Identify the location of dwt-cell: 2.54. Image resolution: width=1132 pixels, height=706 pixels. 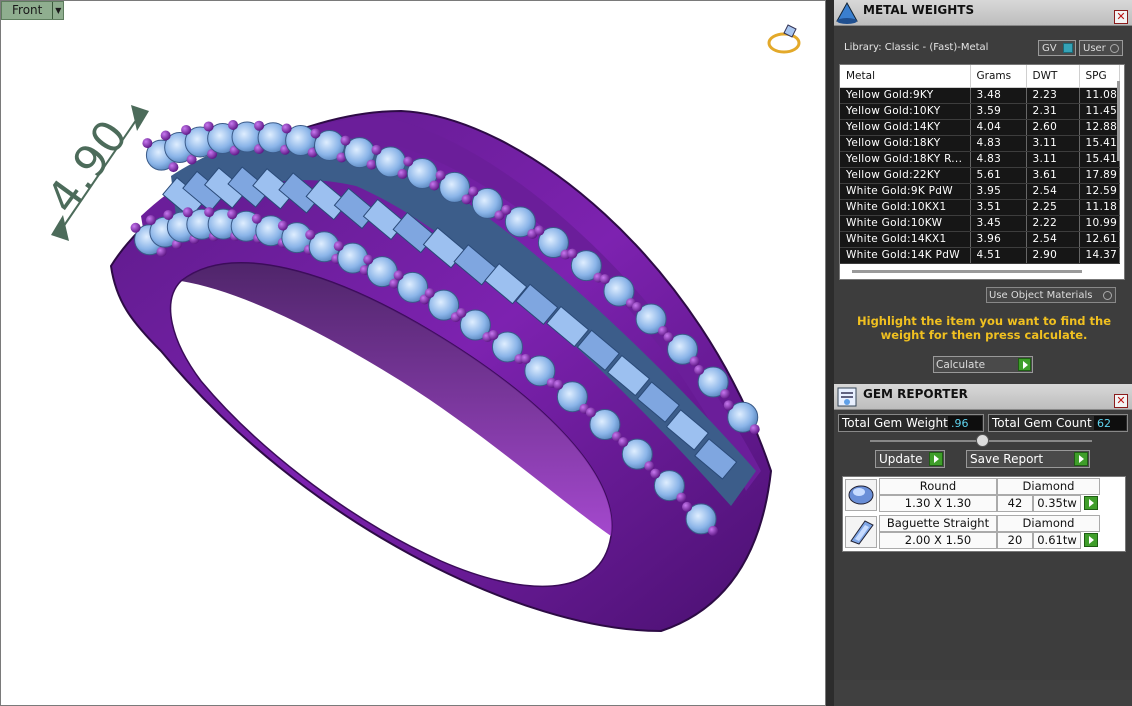
(1053, 239).